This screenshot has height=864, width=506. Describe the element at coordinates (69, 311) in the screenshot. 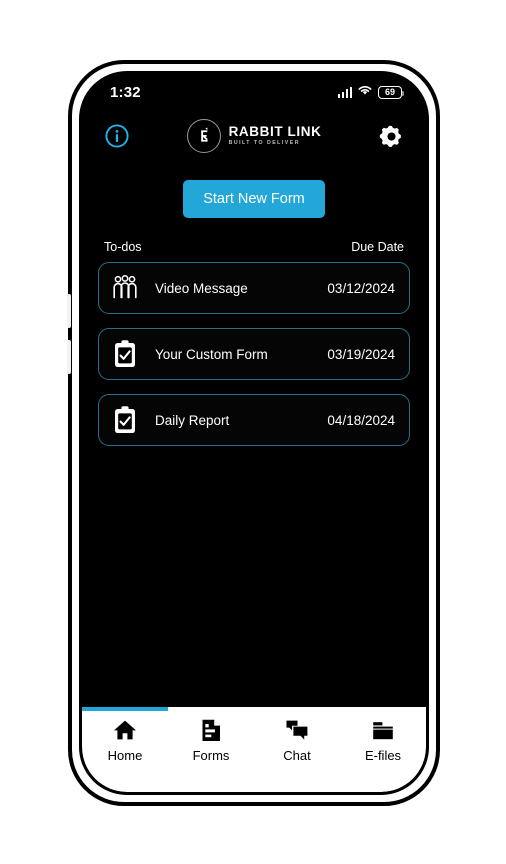

I see `volume-up-button` at that location.